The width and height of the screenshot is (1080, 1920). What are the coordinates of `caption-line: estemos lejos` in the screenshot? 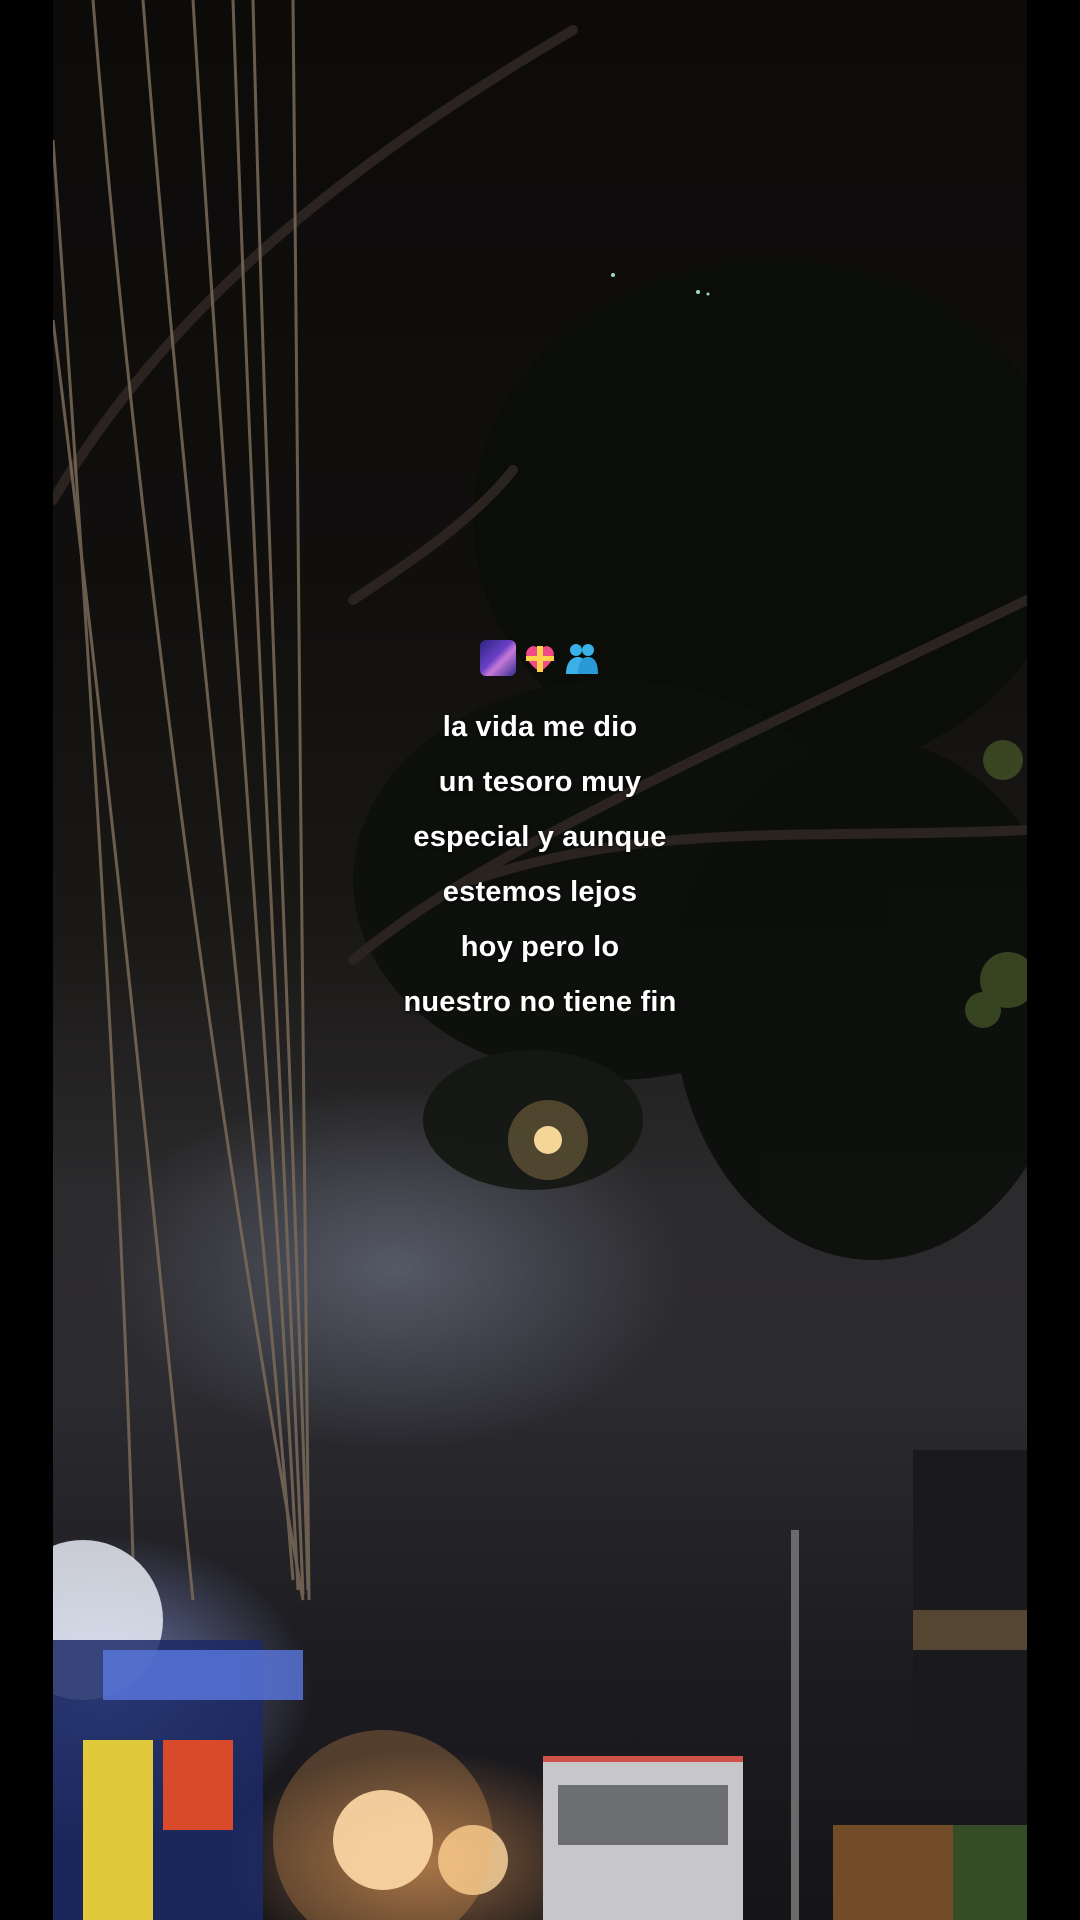 It's located at (540, 892).